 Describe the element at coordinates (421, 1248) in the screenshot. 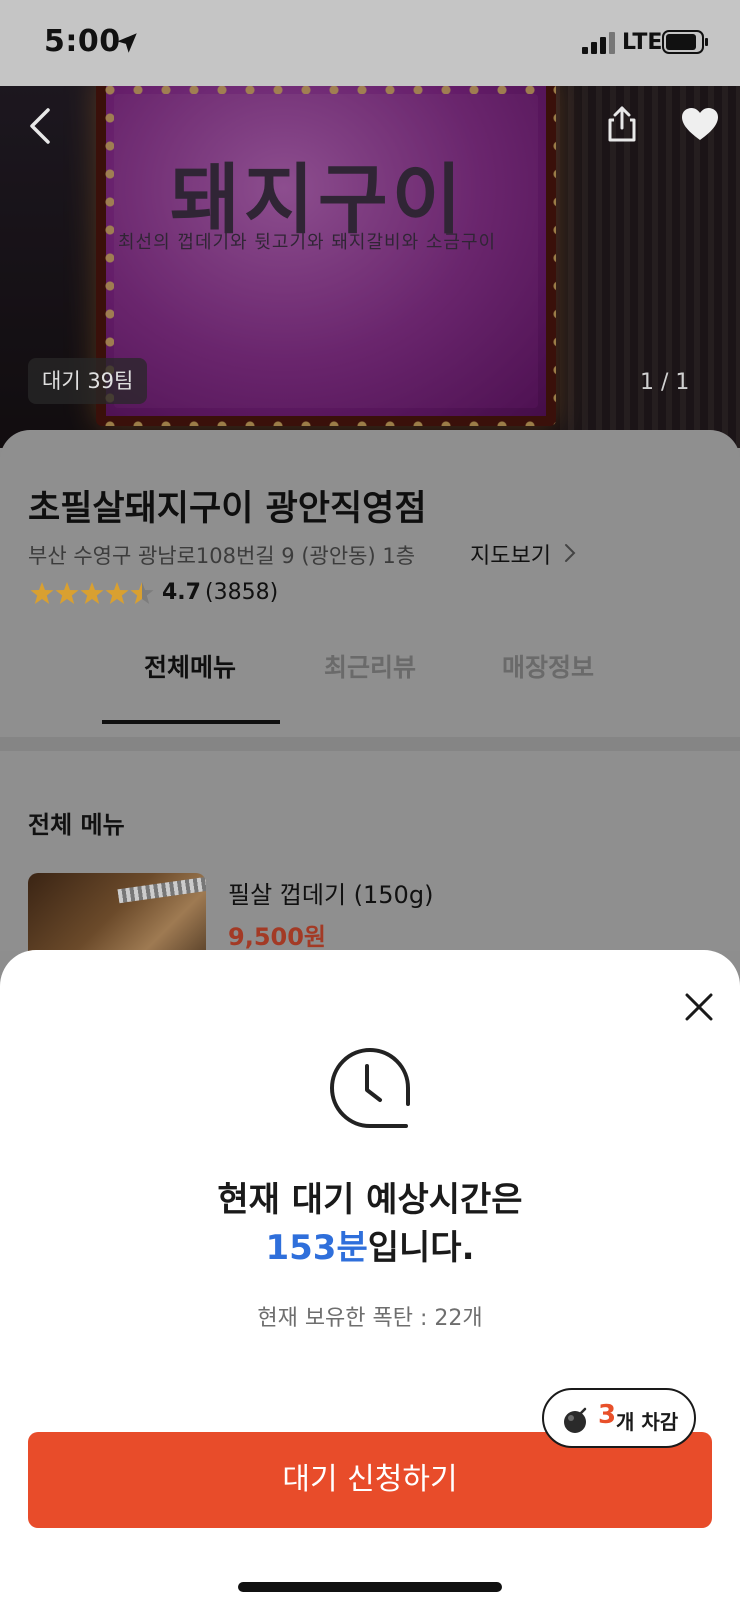

I see `wait-suffix: 입니다.` at that location.